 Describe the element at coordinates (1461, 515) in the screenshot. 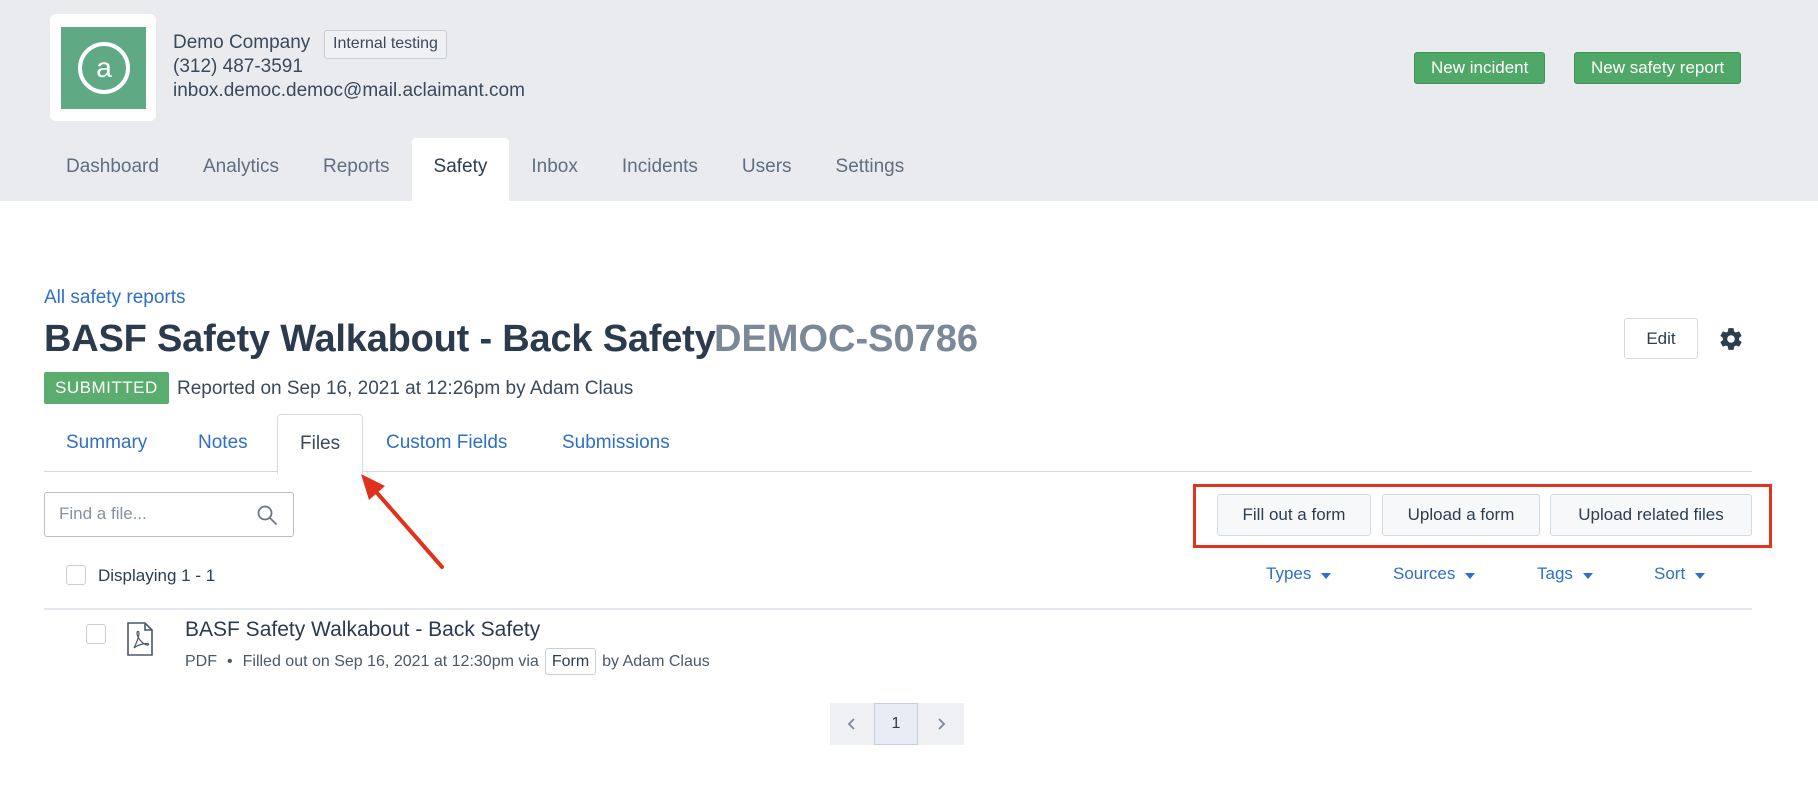

I see `upload-form-button: Upload a form` at that location.